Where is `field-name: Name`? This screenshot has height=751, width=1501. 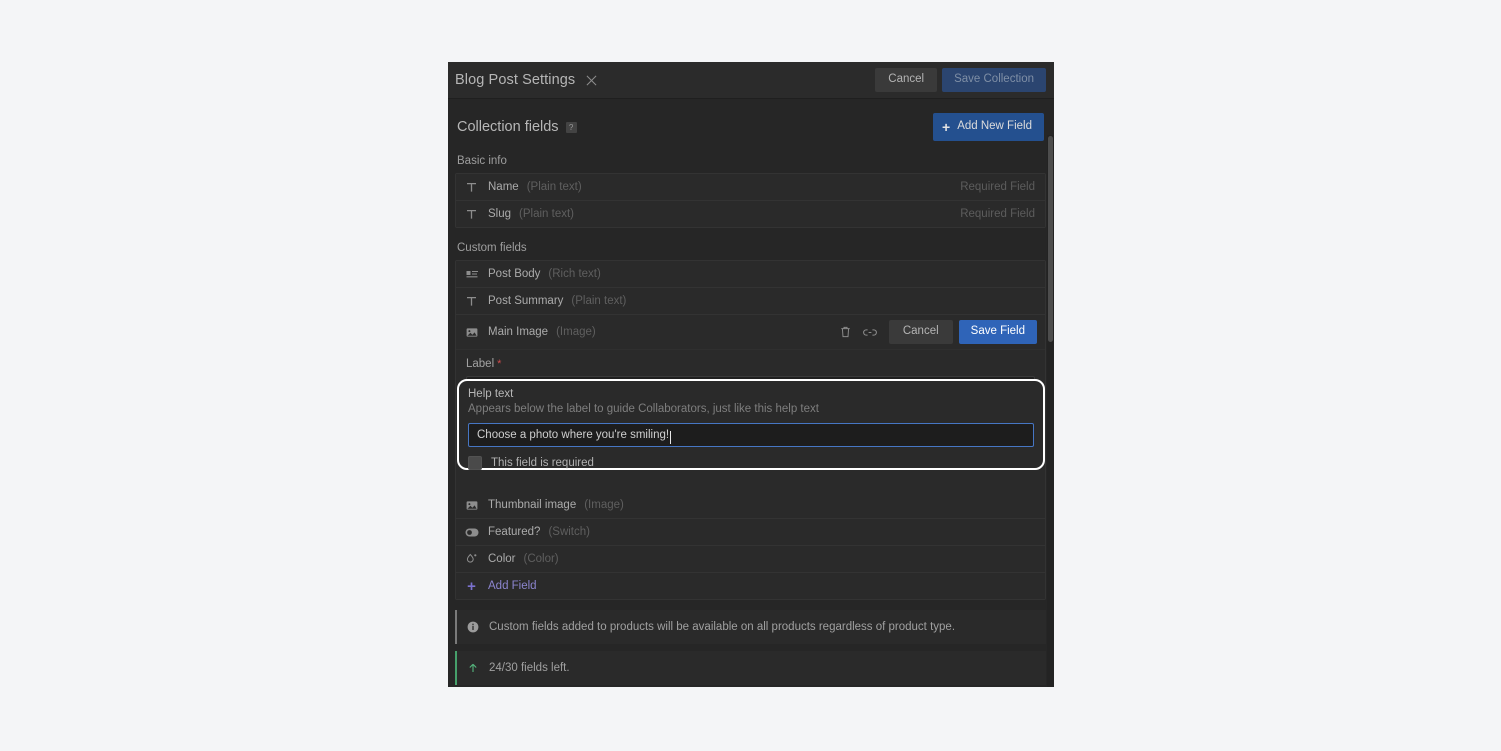
field-name: Name is located at coordinates (503, 187).